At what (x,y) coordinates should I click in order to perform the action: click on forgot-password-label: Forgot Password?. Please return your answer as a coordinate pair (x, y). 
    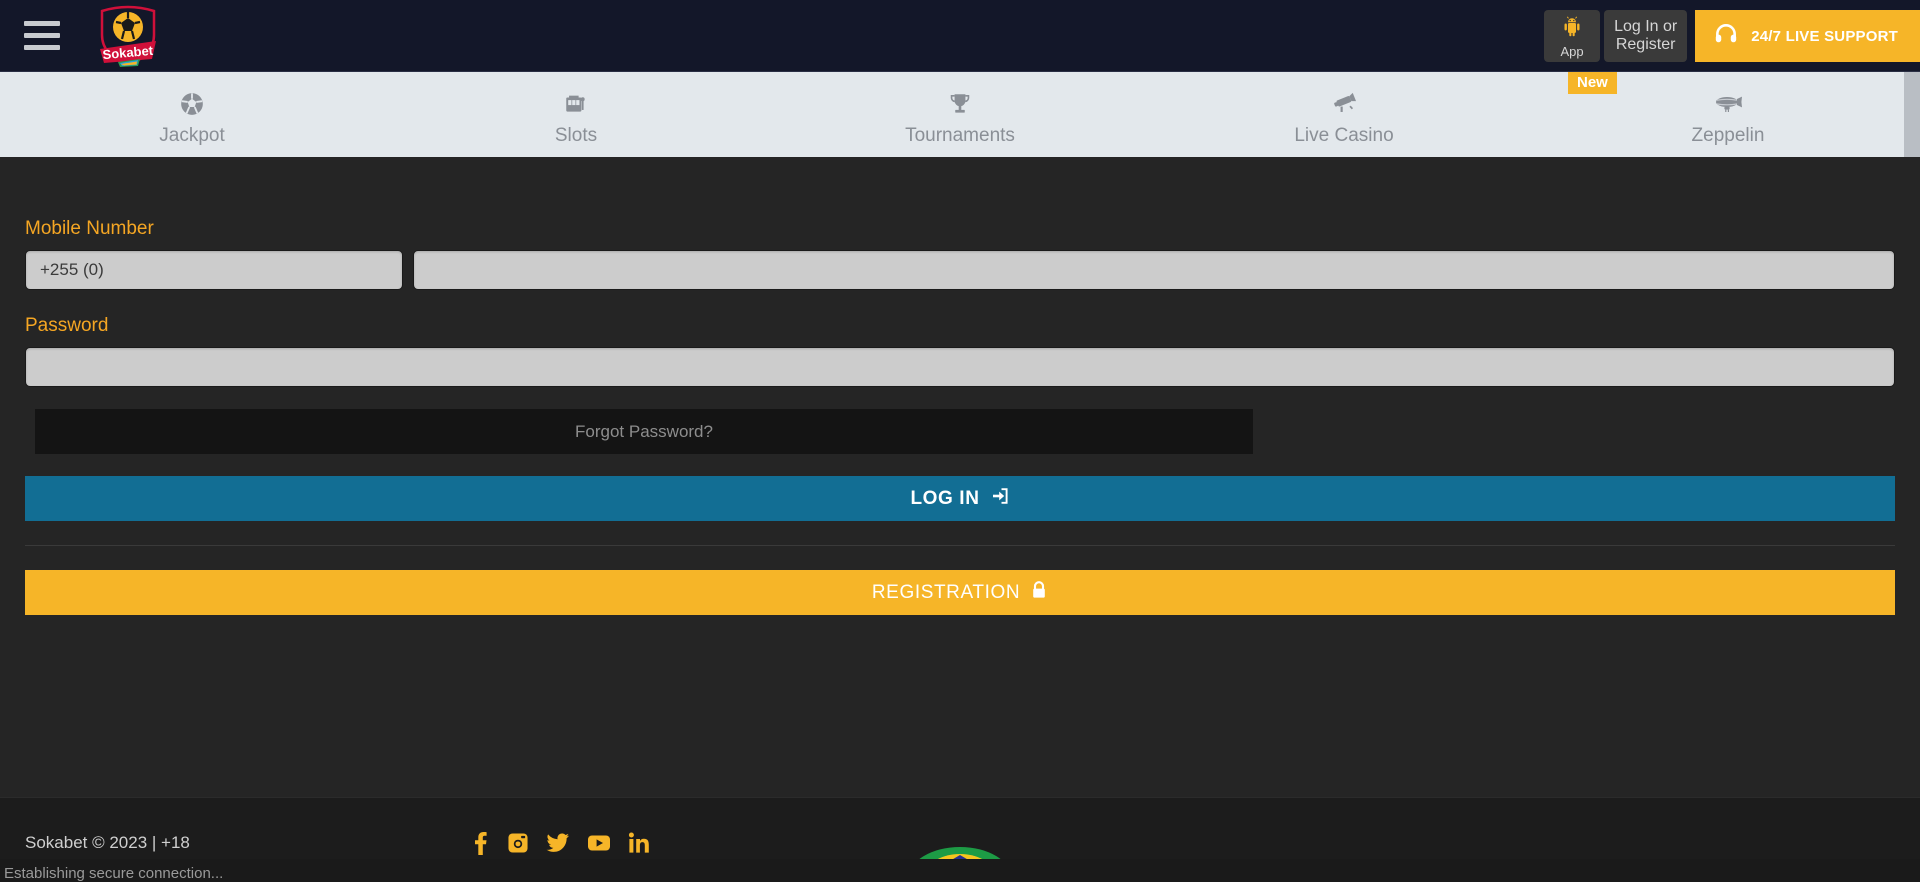
    Looking at the image, I should click on (644, 431).